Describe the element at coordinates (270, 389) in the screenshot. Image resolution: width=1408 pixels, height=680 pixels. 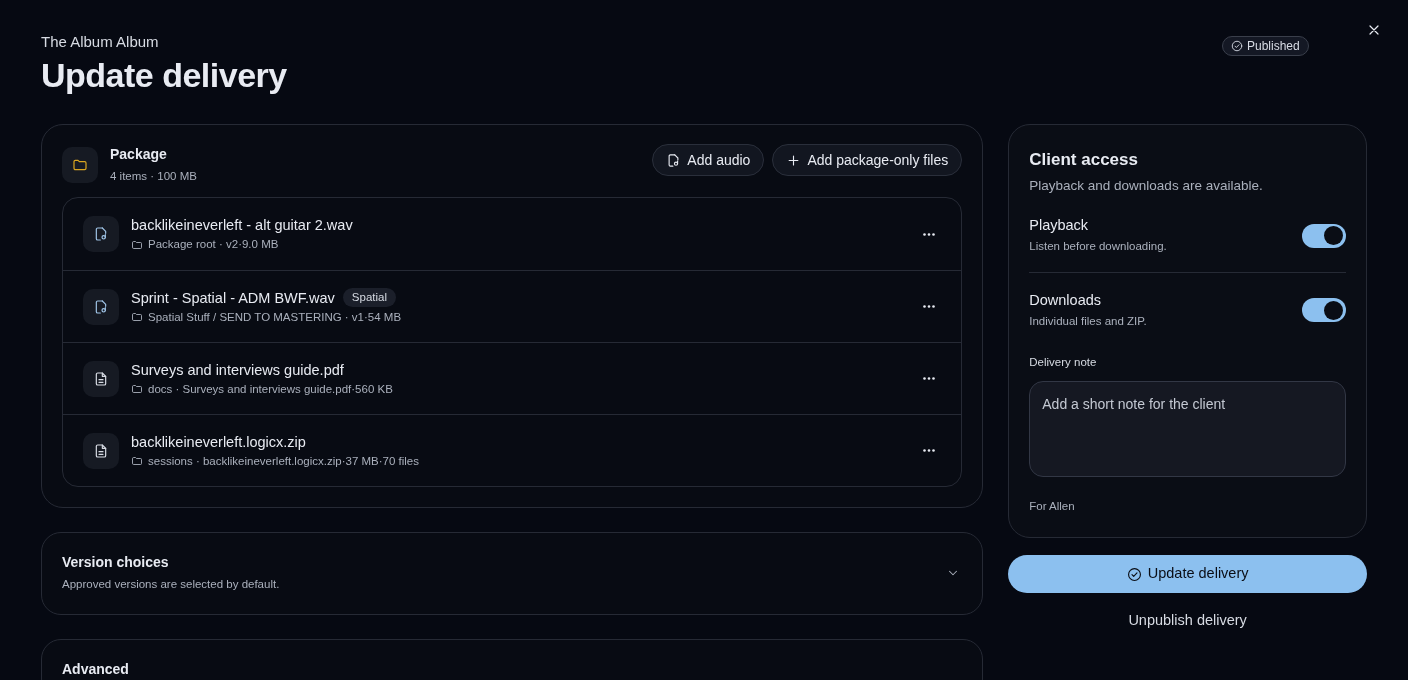
I see `file-meta: docs · Surveys and interviews guide.pdf·560 KB` at that location.